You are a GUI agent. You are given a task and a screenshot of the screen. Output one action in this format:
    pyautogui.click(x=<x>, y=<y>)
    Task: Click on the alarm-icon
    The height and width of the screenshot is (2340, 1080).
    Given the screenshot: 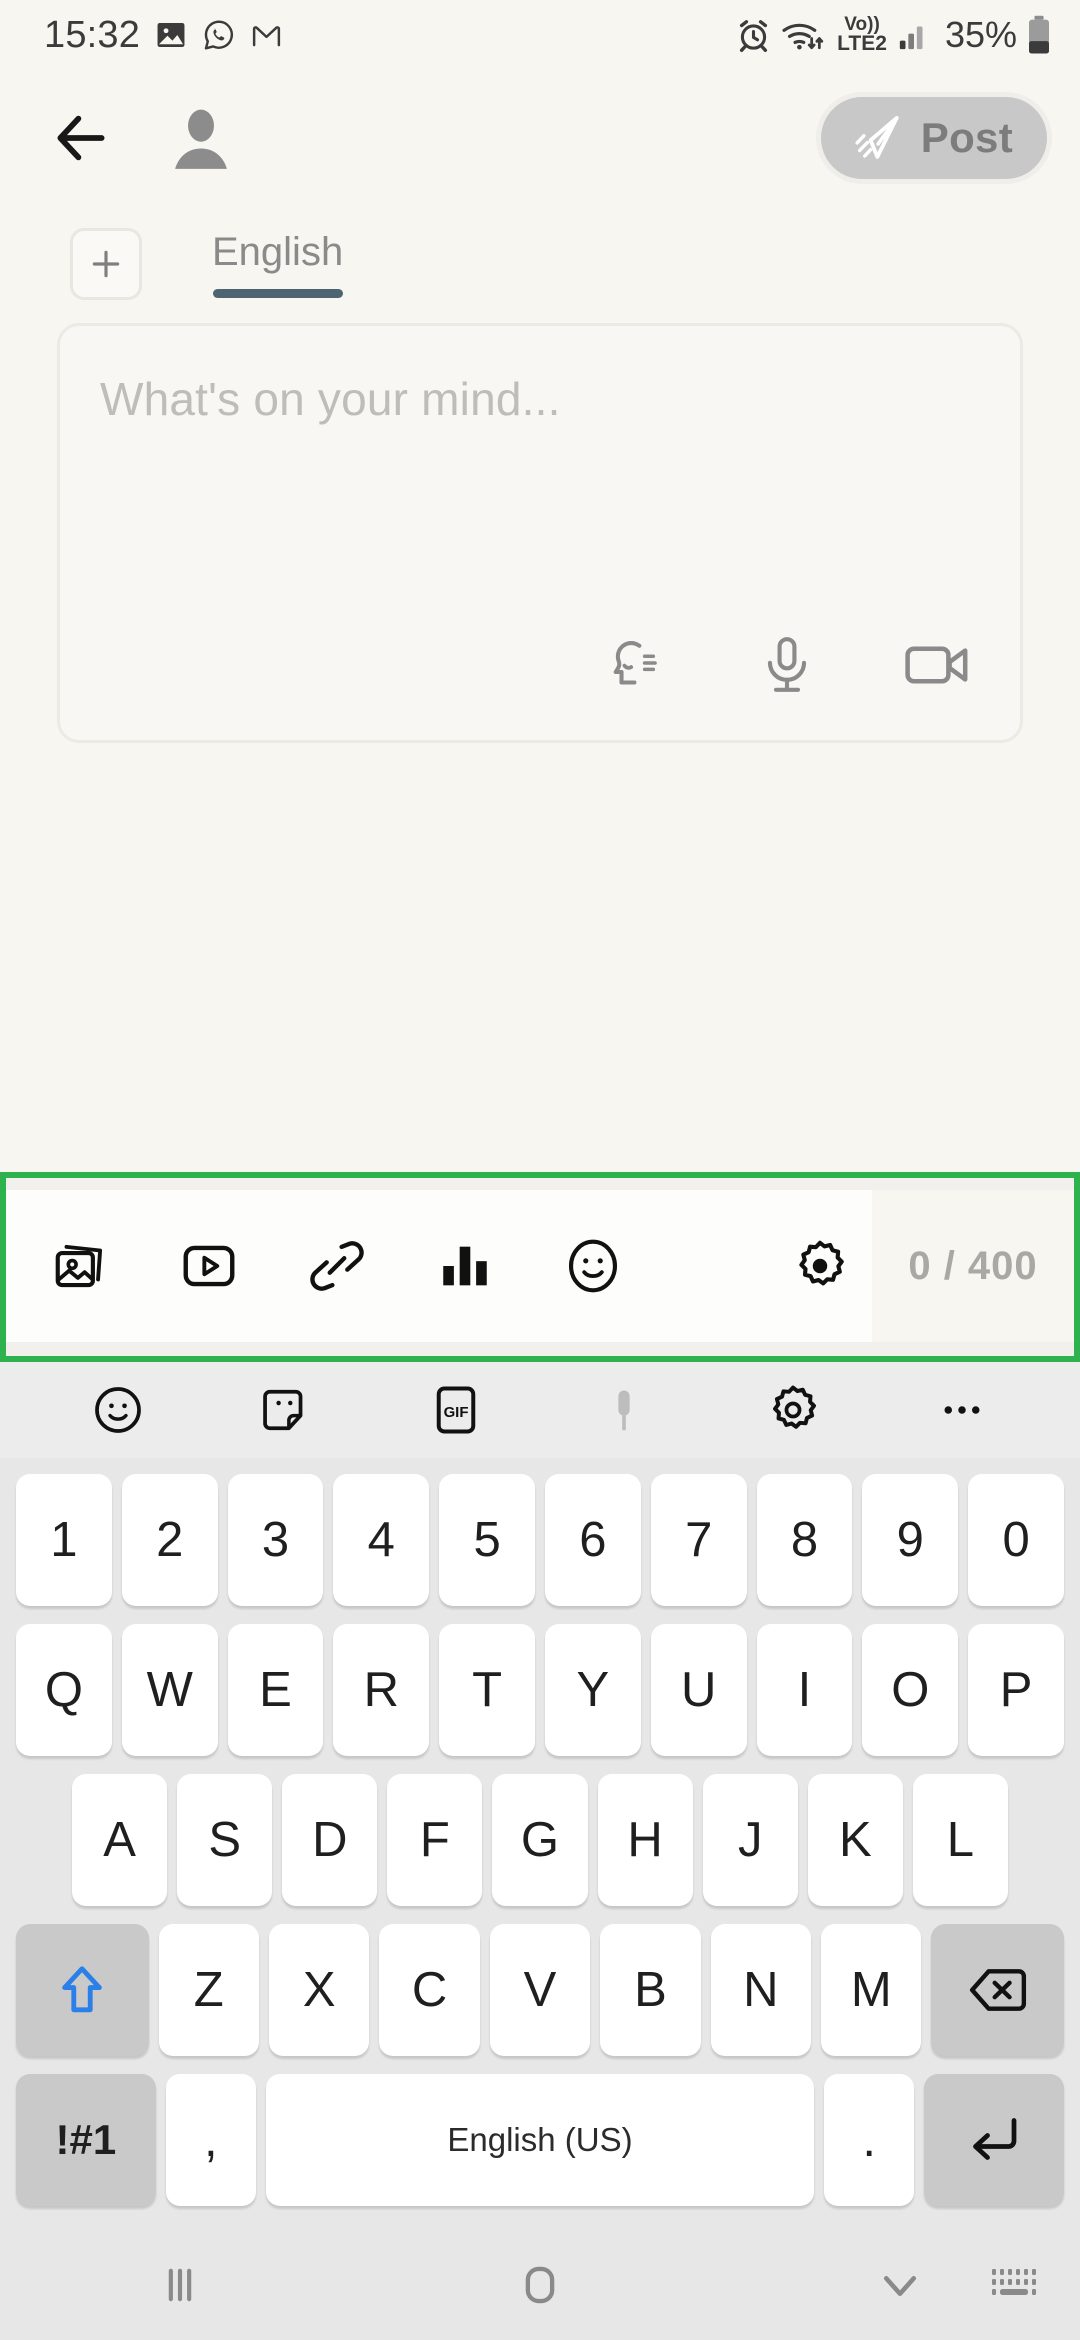 What is the action you would take?
    pyautogui.click(x=753, y=35)
    